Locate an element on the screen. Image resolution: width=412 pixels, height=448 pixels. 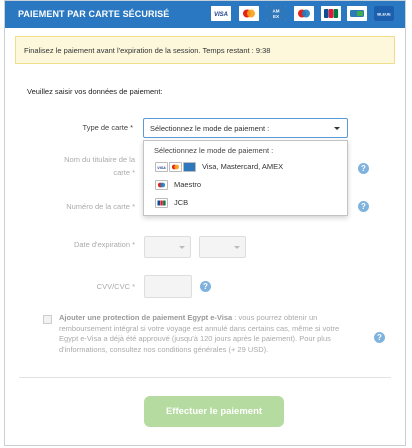
option-maestro: Maestro is located at coordinates (245, 184).